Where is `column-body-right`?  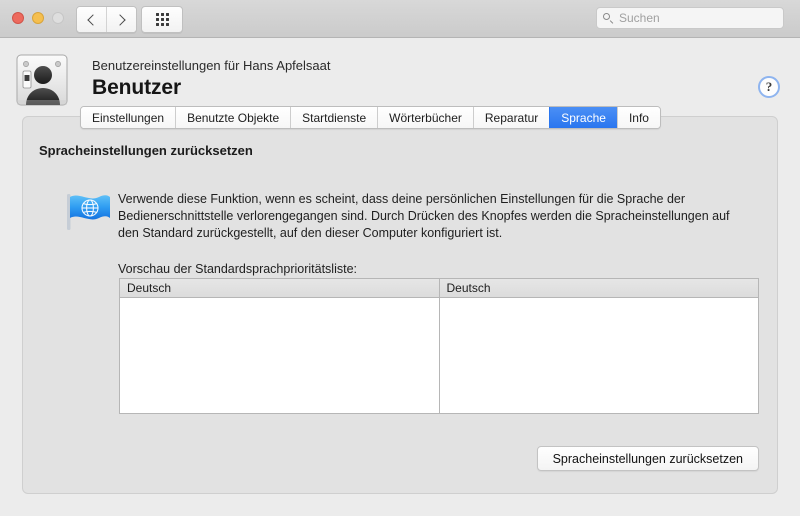
column-body-right is located at coordinates (598, 355).